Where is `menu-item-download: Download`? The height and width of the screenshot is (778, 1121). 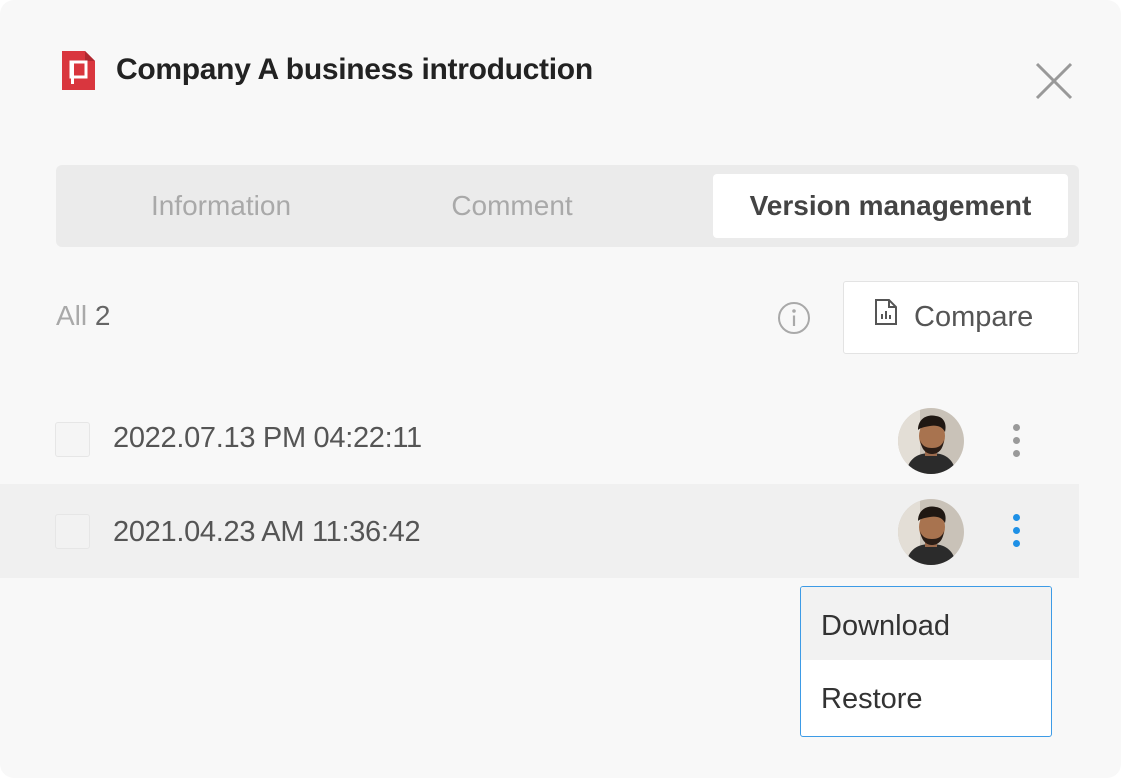
menu-item-download: Download is located at coordinates (926, 623).